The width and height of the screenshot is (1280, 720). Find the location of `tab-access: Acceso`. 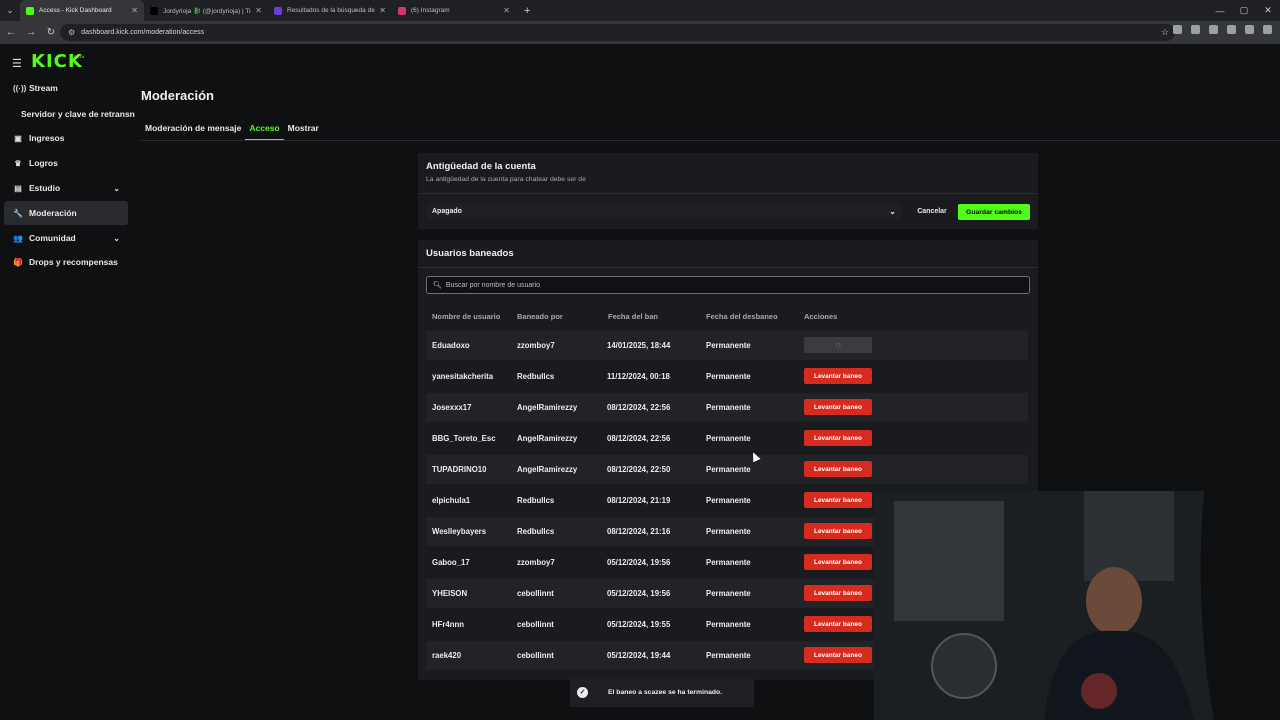

tab-access: Acceso is located at coordinates (264, 132).